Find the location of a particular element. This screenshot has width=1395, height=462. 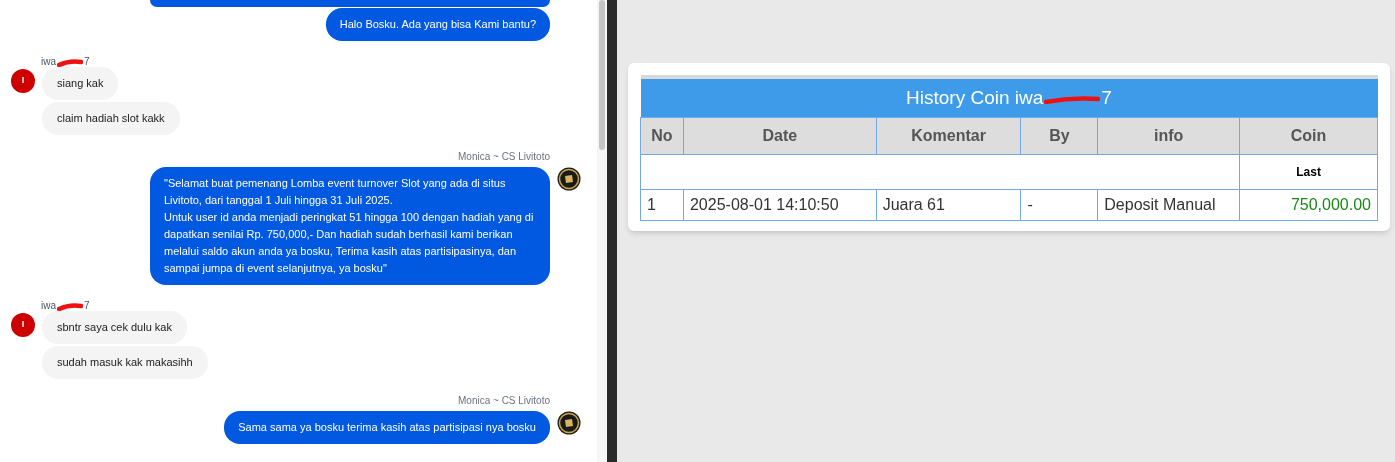

table-title: 7 is located at coordinates (1106, 97).